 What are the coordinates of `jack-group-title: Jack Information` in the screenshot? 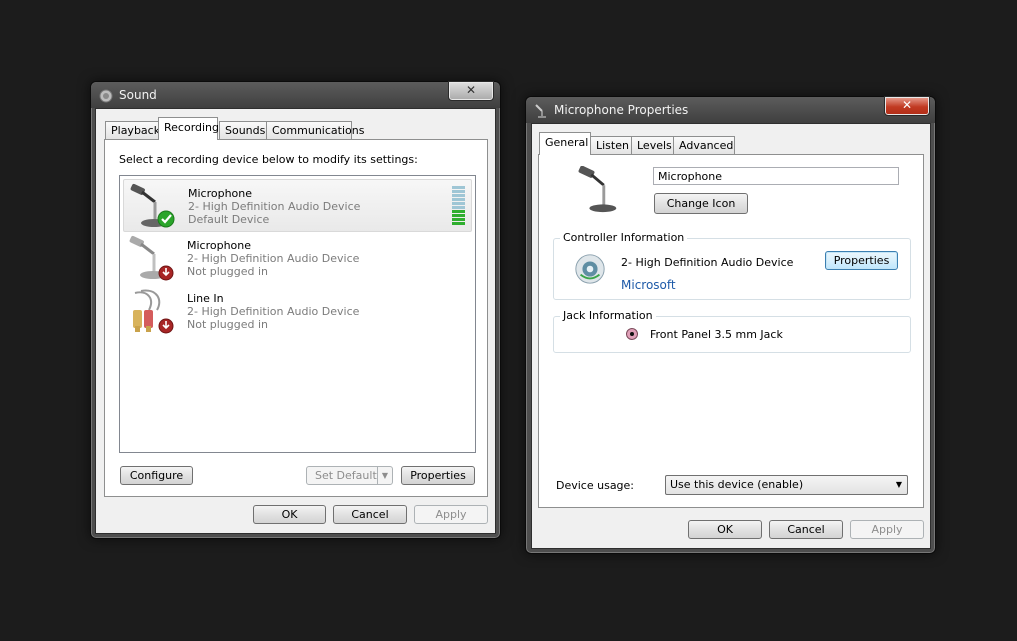 It's located at (608, 315).